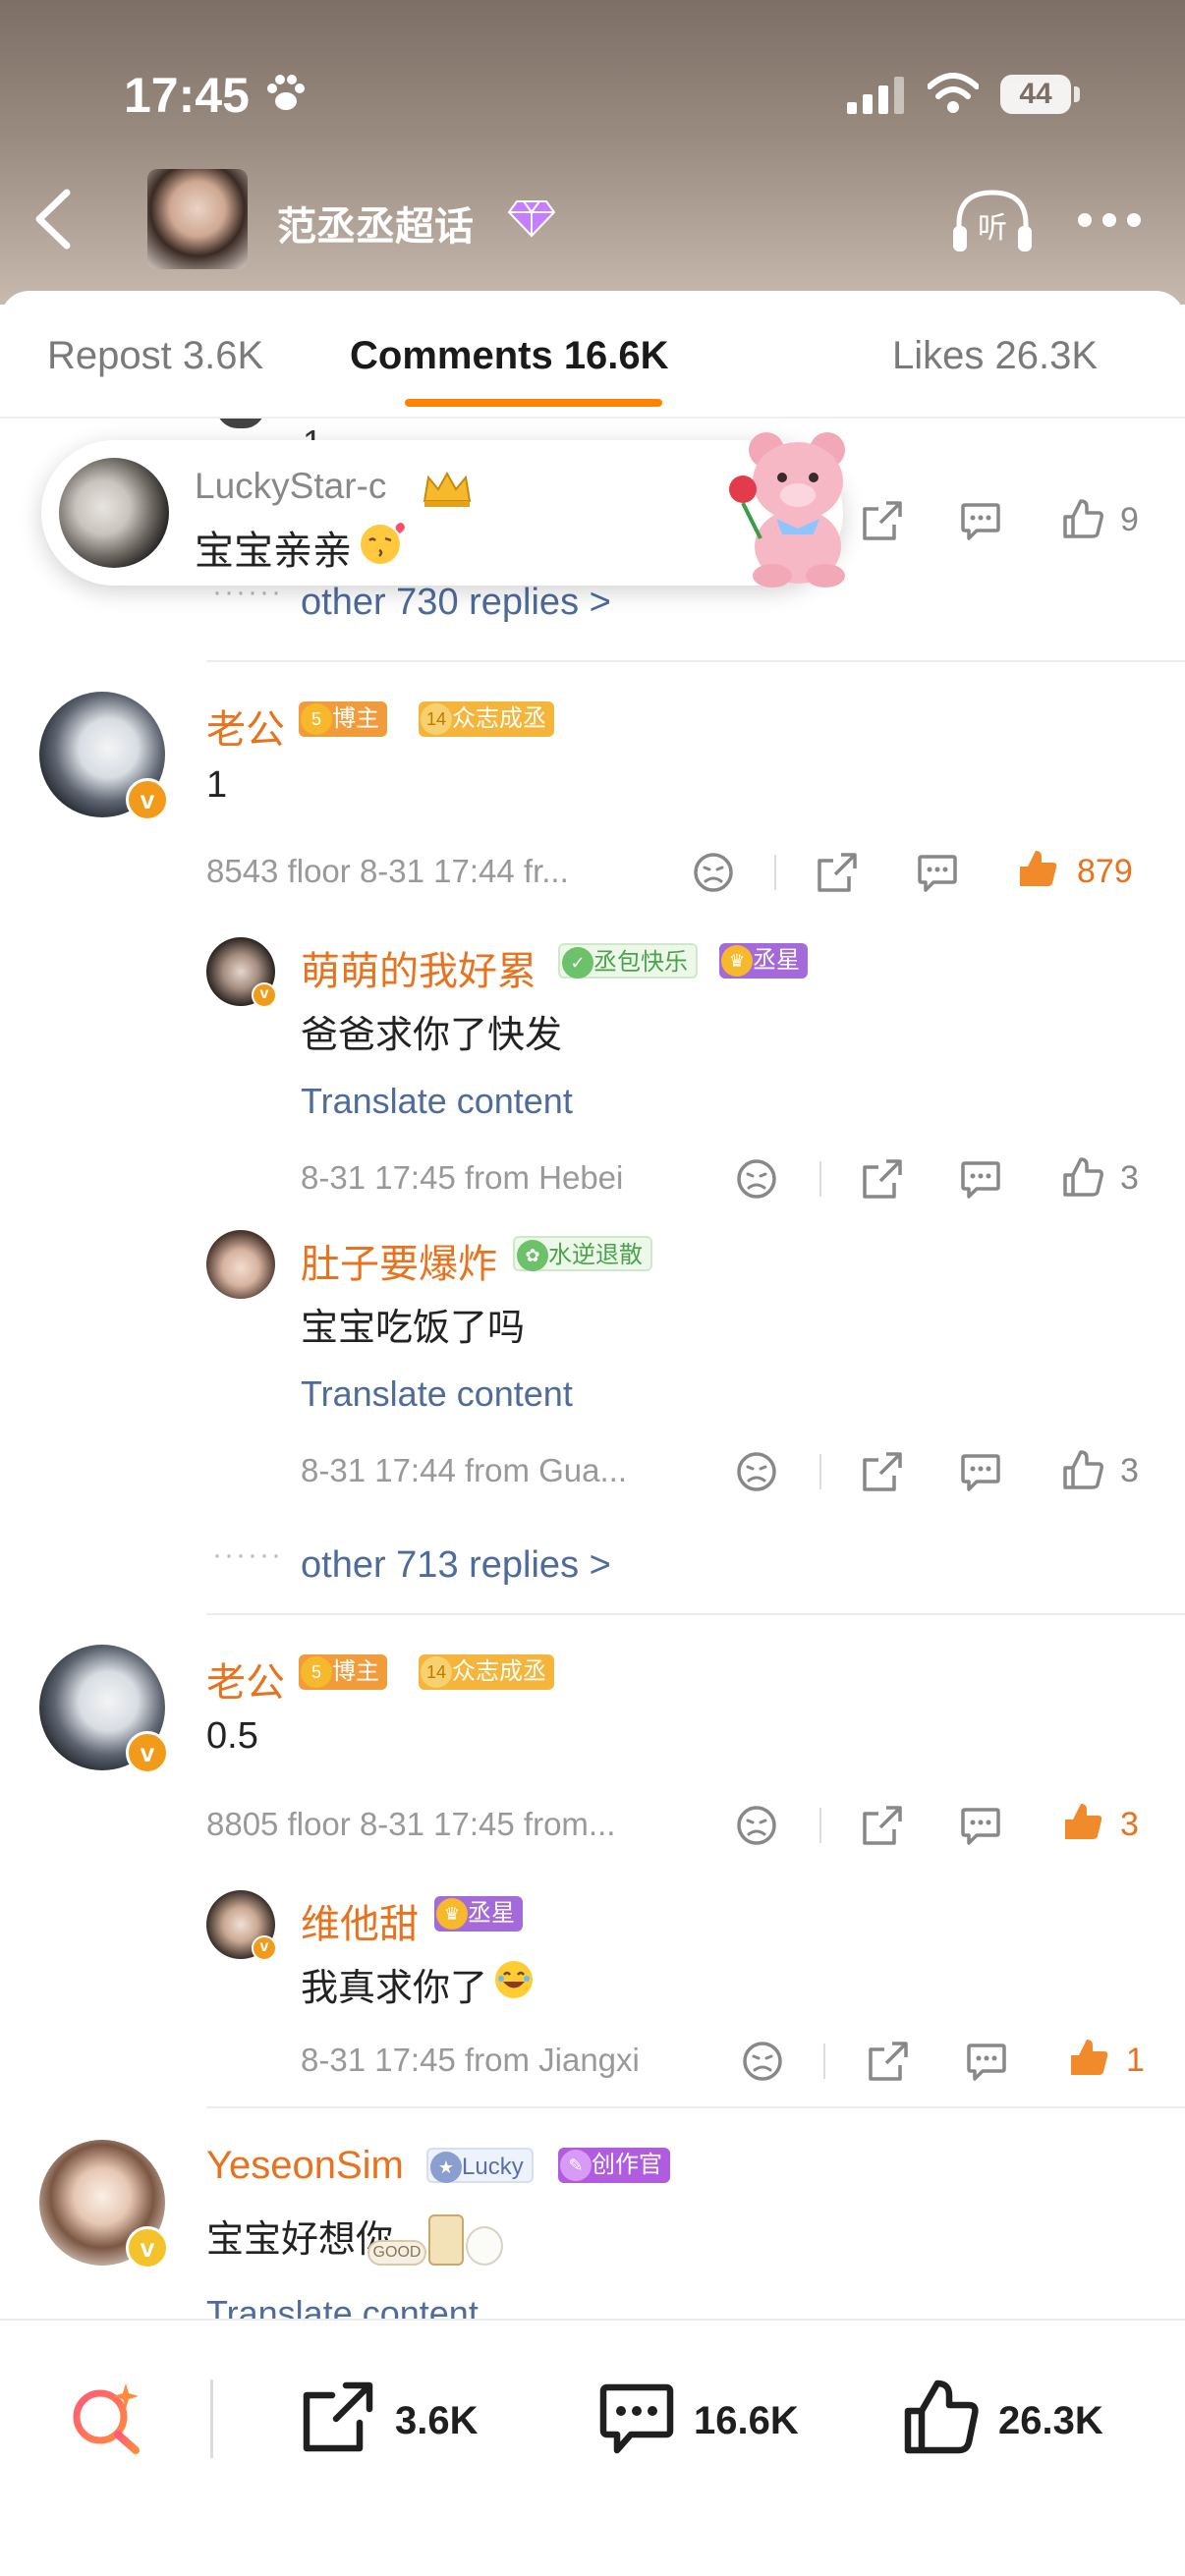 The width and height of the screenshot is (1185, 2576). I want to click on replies-connector: ······, so click(248, 1555).